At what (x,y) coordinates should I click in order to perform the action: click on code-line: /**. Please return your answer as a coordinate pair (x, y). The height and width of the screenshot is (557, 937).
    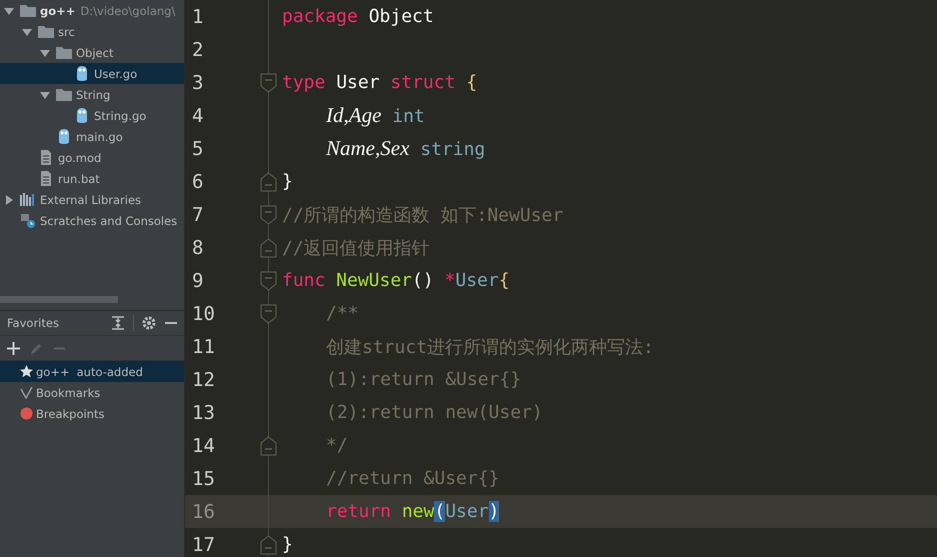
    Looking at the image, I should click on (342, 313).